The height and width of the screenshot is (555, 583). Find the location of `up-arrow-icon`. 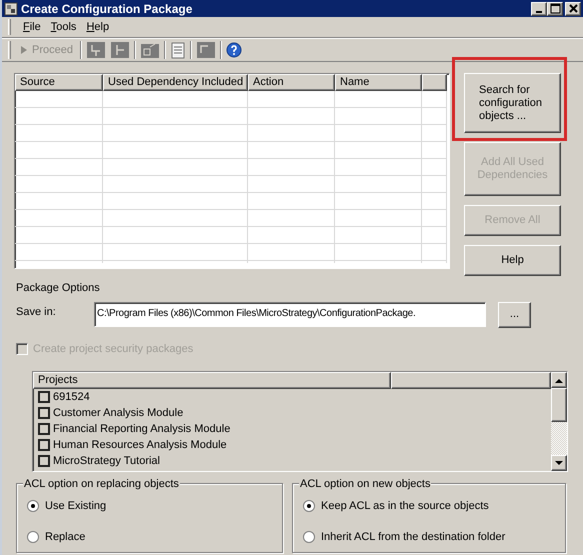

up-arrow-icon is located at coordinates (559, 380).